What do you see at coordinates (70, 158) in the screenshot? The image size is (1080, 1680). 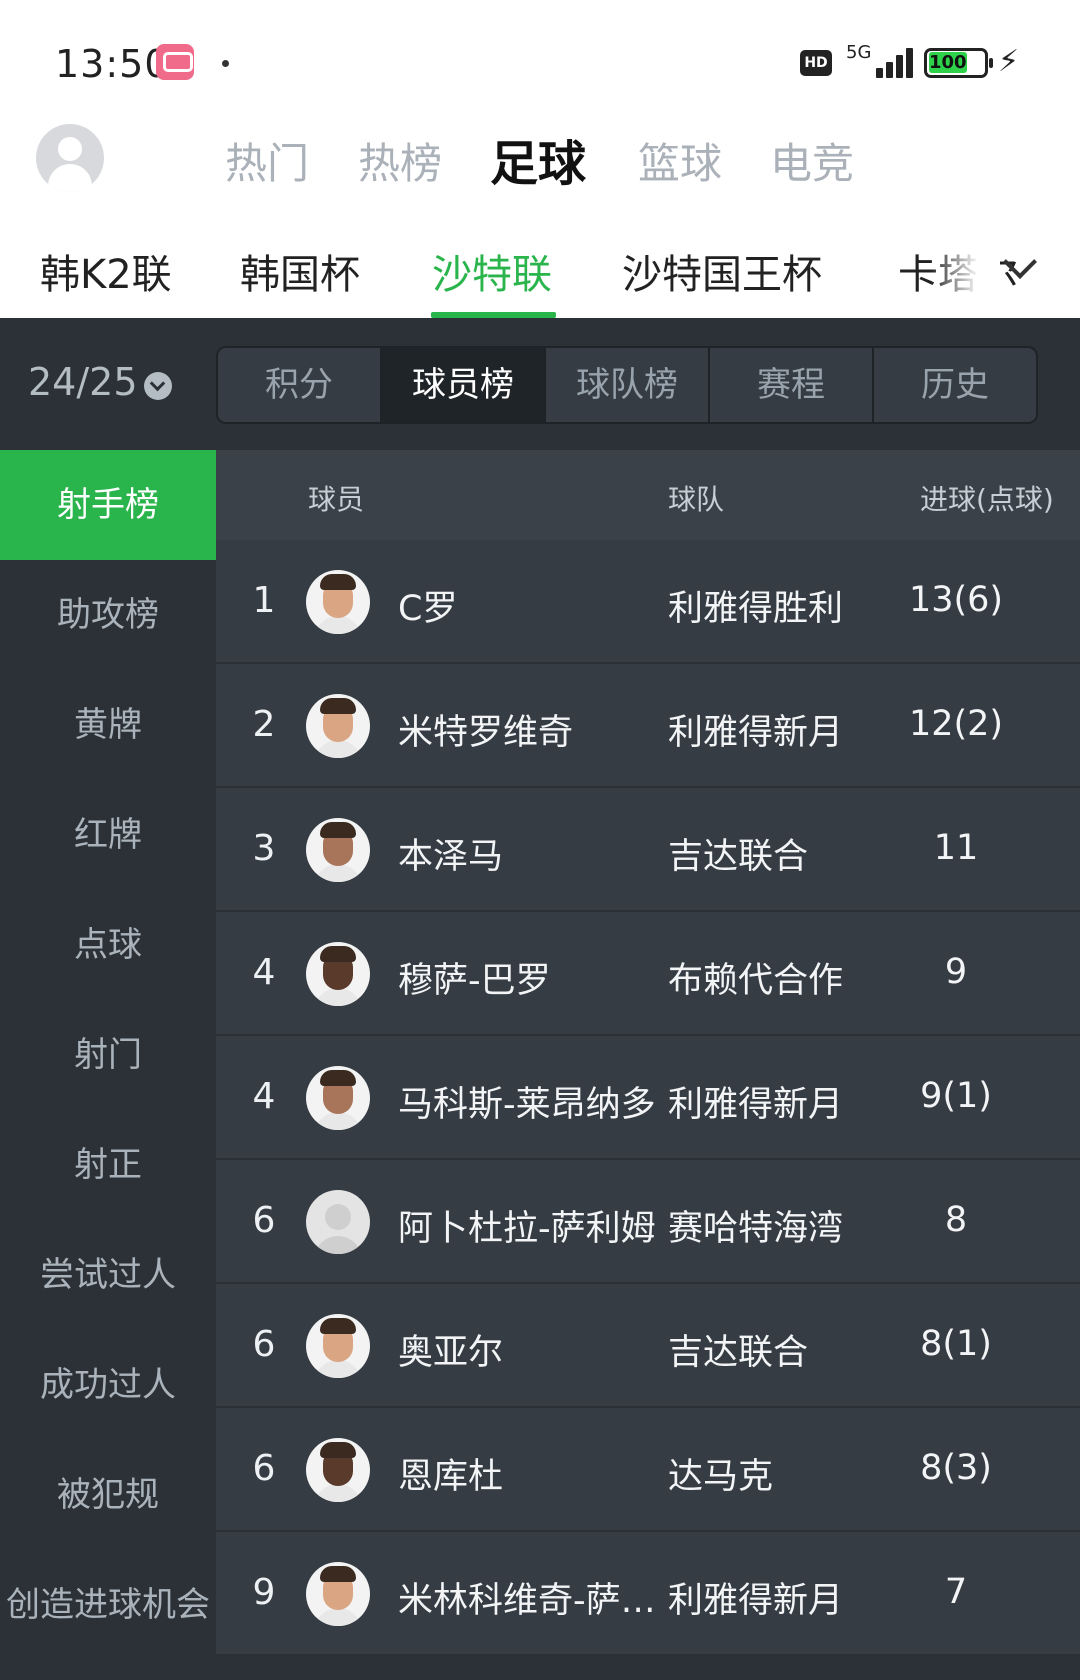 I see `user-avatar` at bounding box center [70, 158].